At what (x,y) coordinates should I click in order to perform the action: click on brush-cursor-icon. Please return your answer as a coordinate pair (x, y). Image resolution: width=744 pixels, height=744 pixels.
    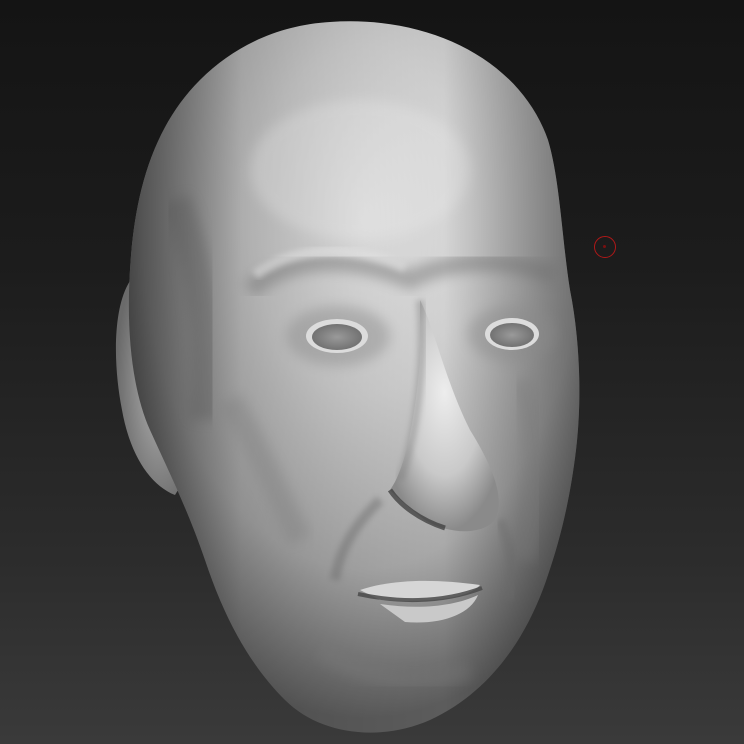
    Looking at the image, I should click on (605, 247).